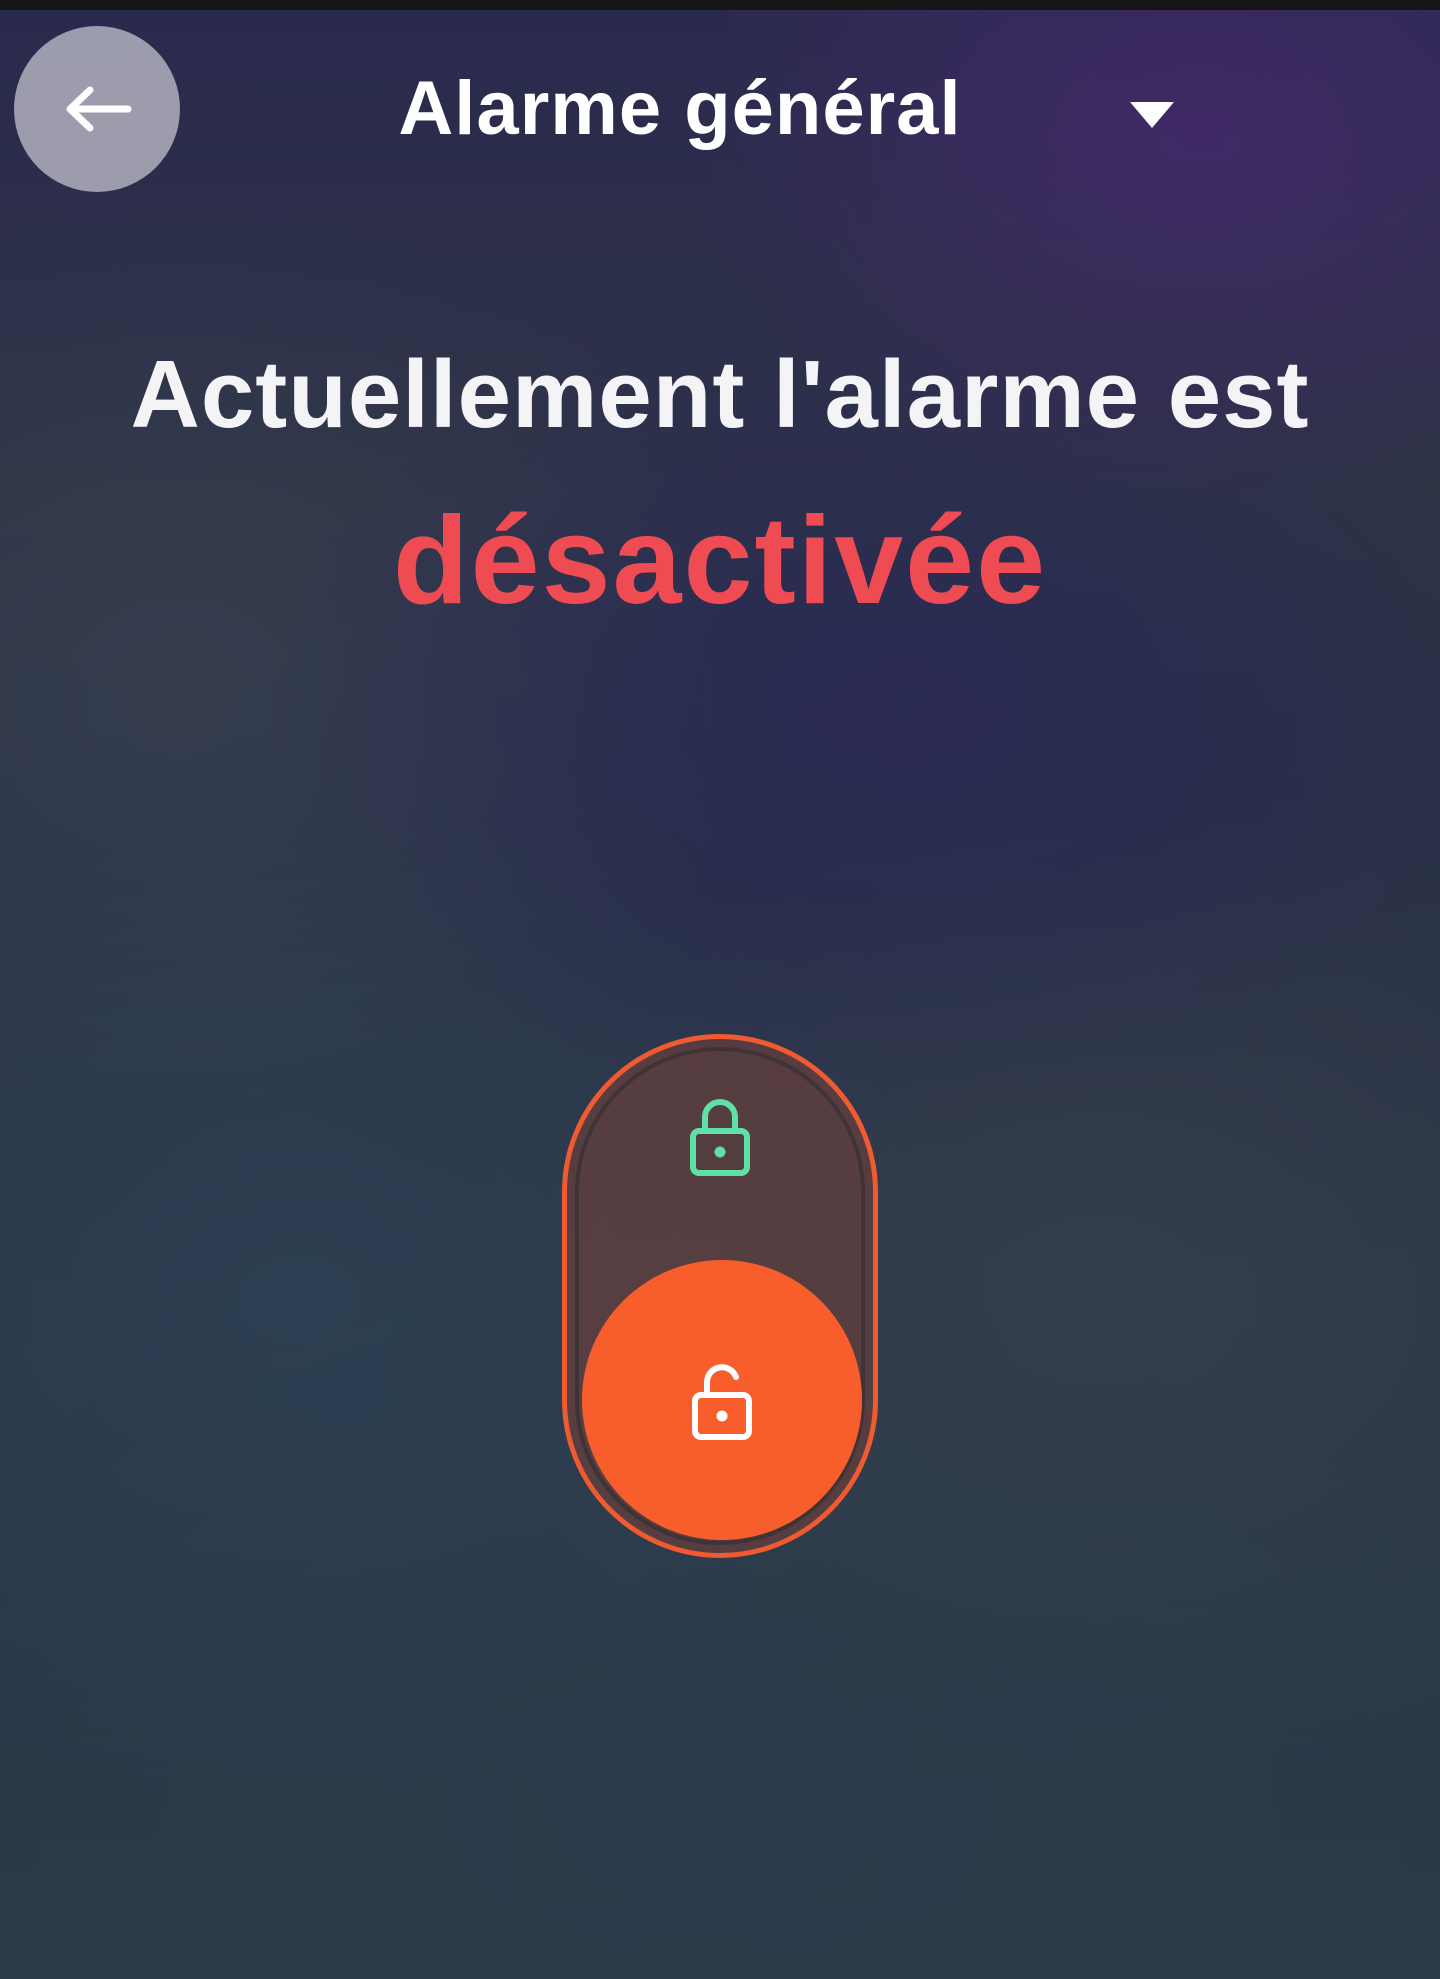 The width and height of the screenshot is (1440, 1979). I want to click on toggle-knob, so click(722, 1400).